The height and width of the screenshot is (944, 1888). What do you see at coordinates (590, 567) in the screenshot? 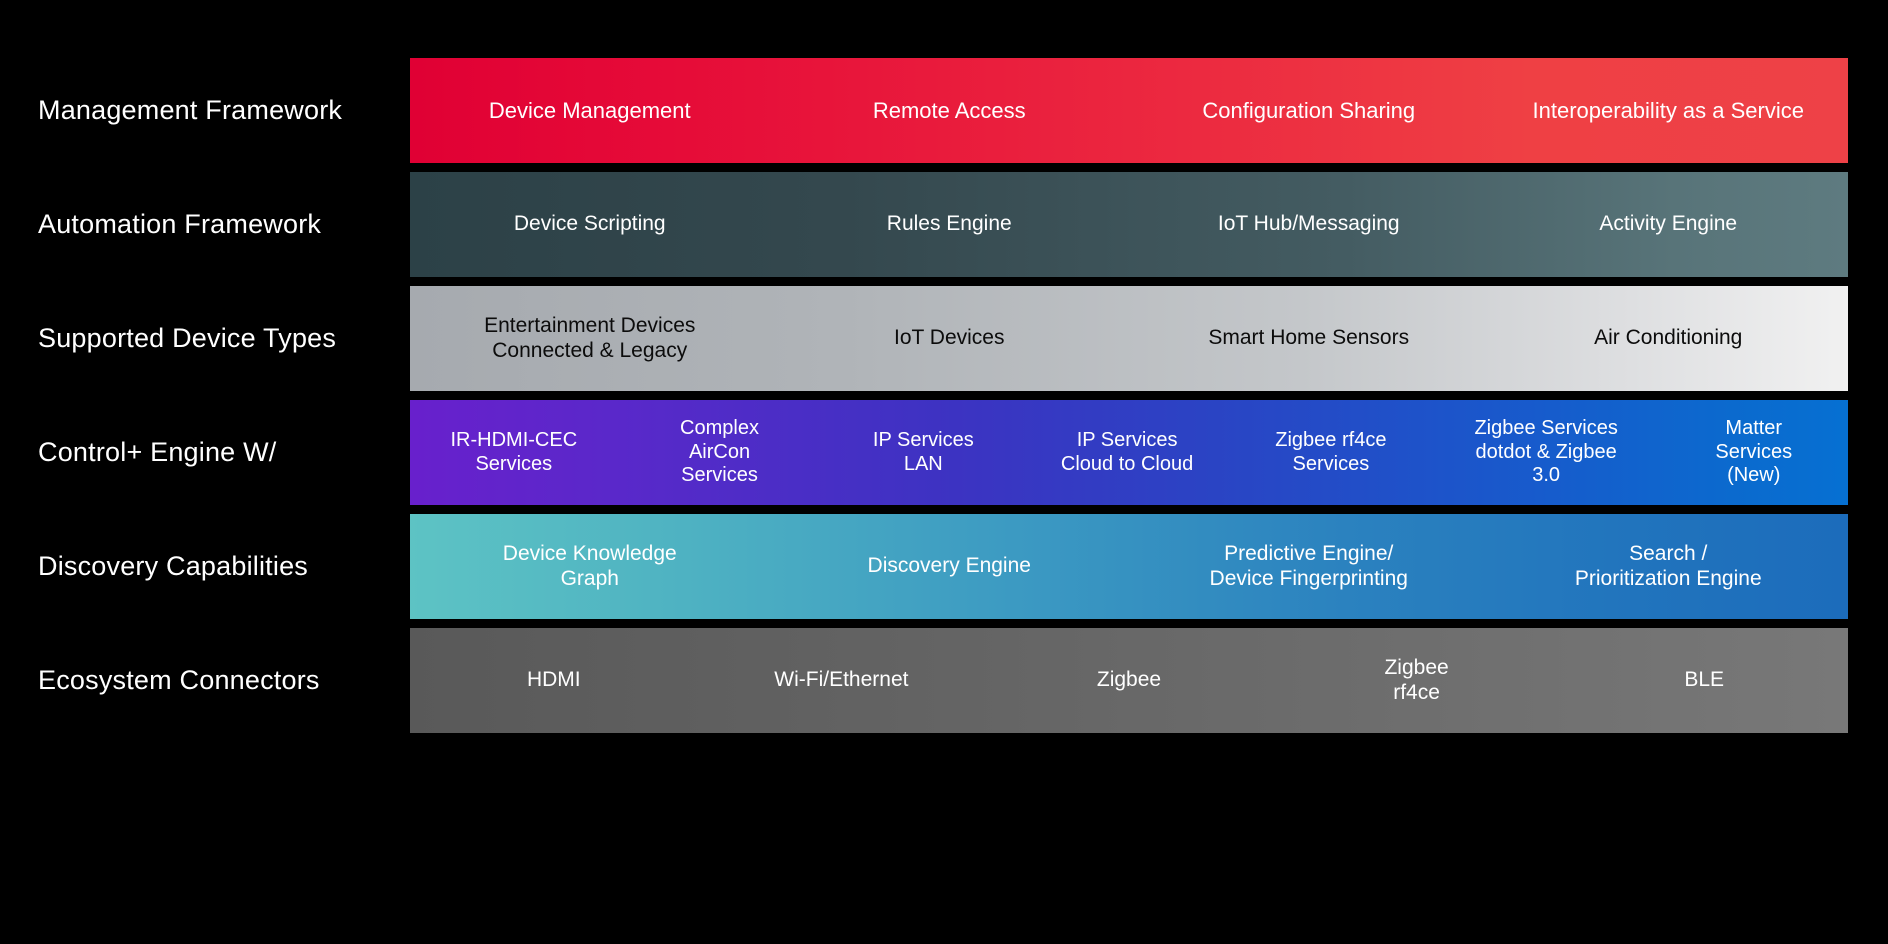
I see `row-cell: Device Knowledge Graph` at bounding box center [590, 567].